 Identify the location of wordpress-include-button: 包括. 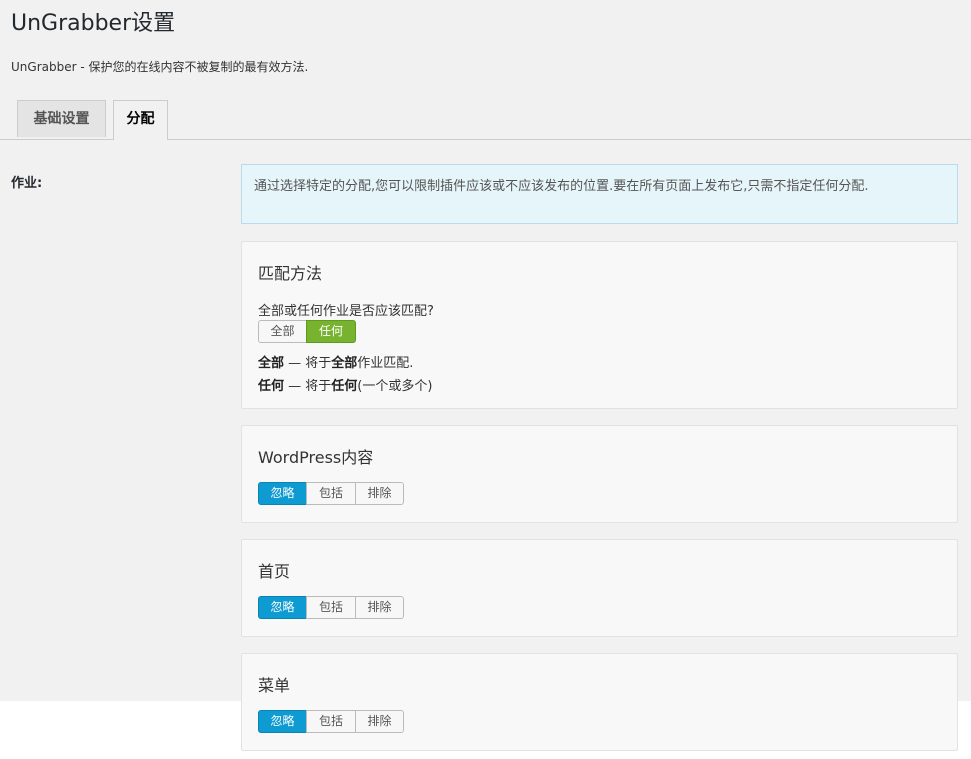
(331, 493).